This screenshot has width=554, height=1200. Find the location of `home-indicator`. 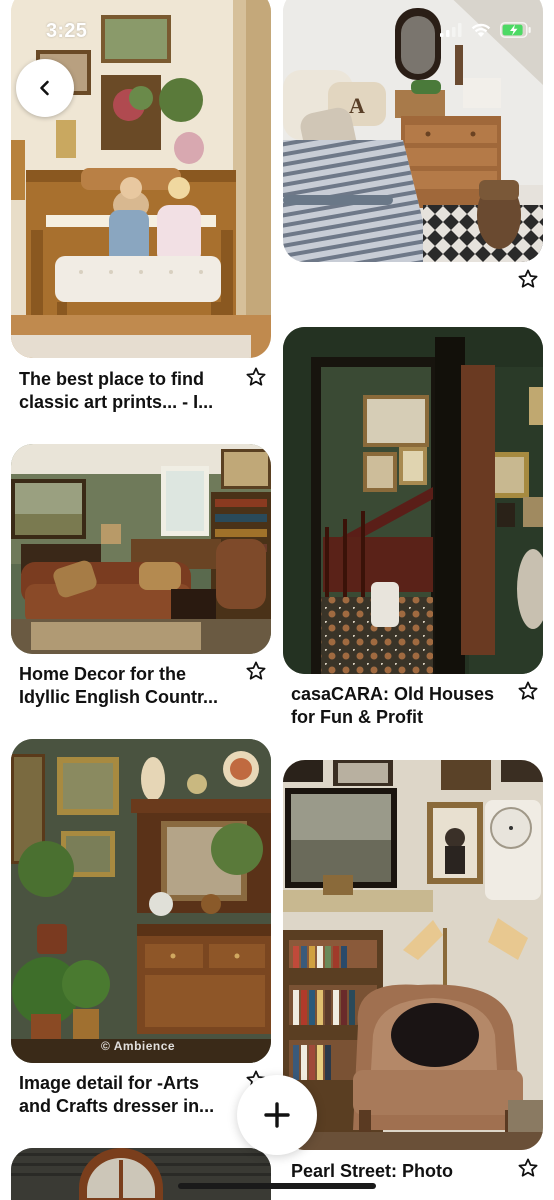

home-indicator is located at coordinates (277, 1186).